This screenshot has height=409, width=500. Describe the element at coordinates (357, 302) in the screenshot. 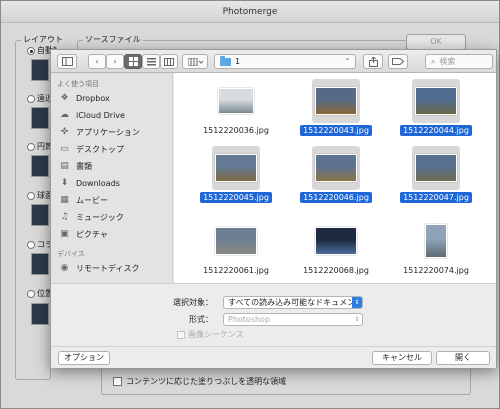

I see `chevron-updown-icon: ⇕` at that location.